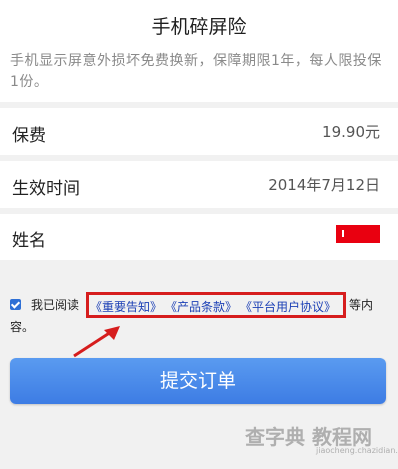  Describe the element at coordinates (361, 305) in the screenshot. I see `agree-suffix: 等内` at that location.